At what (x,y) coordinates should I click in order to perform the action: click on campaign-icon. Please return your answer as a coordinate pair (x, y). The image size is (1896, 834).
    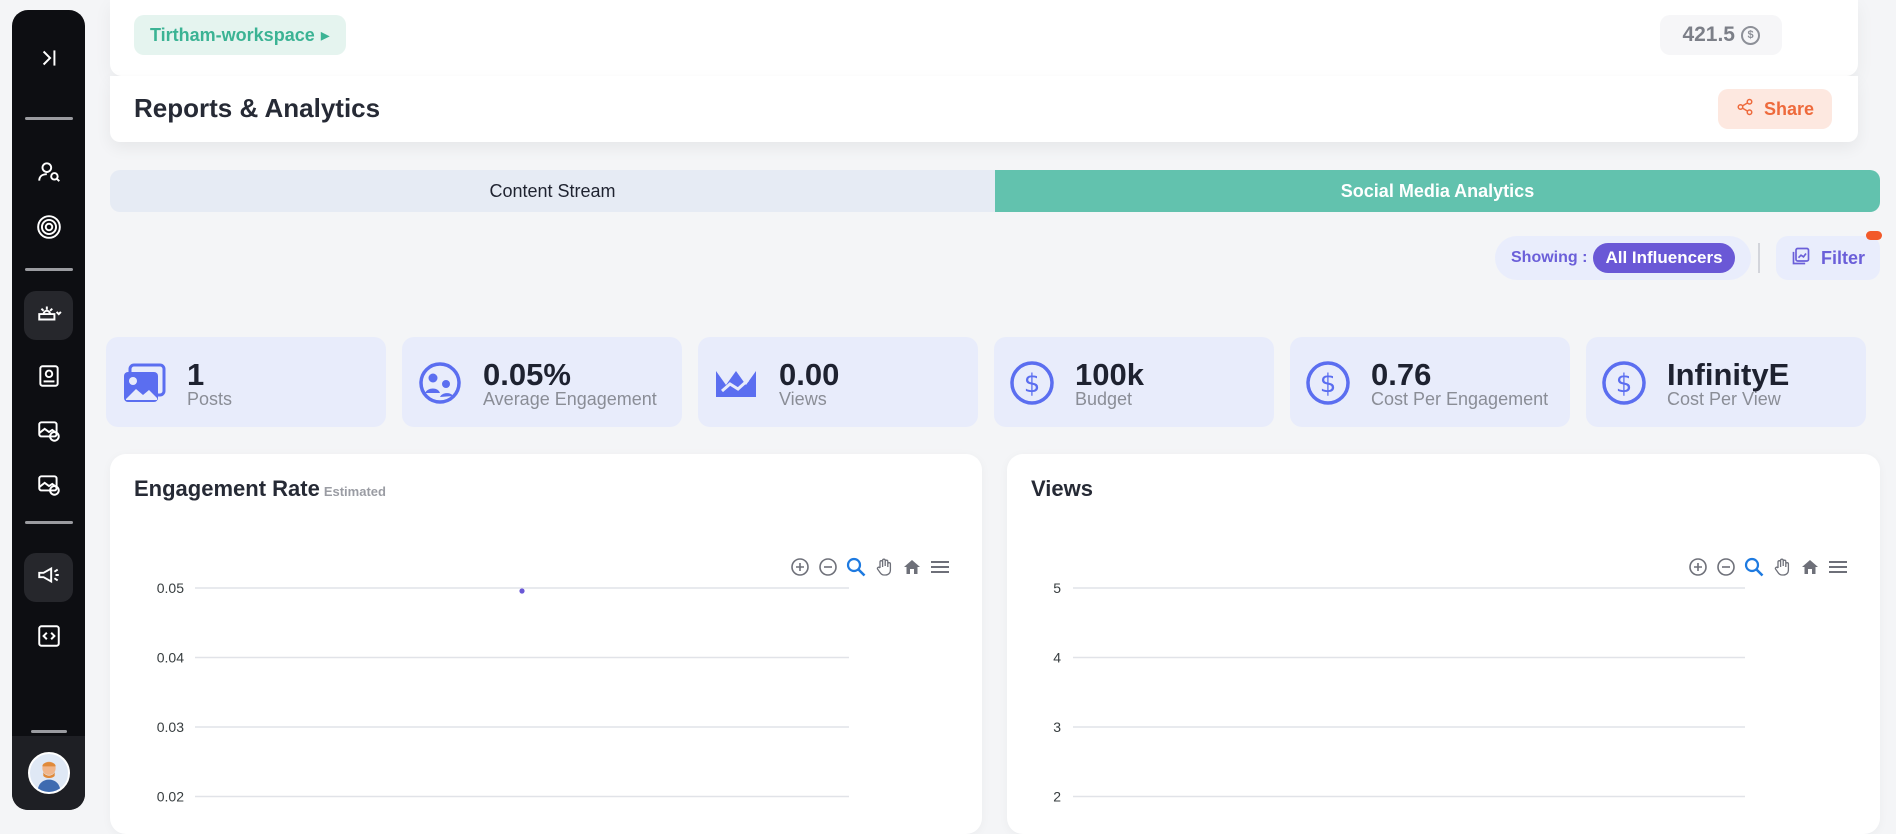
    Looking at the image, I should click on (49, 315).